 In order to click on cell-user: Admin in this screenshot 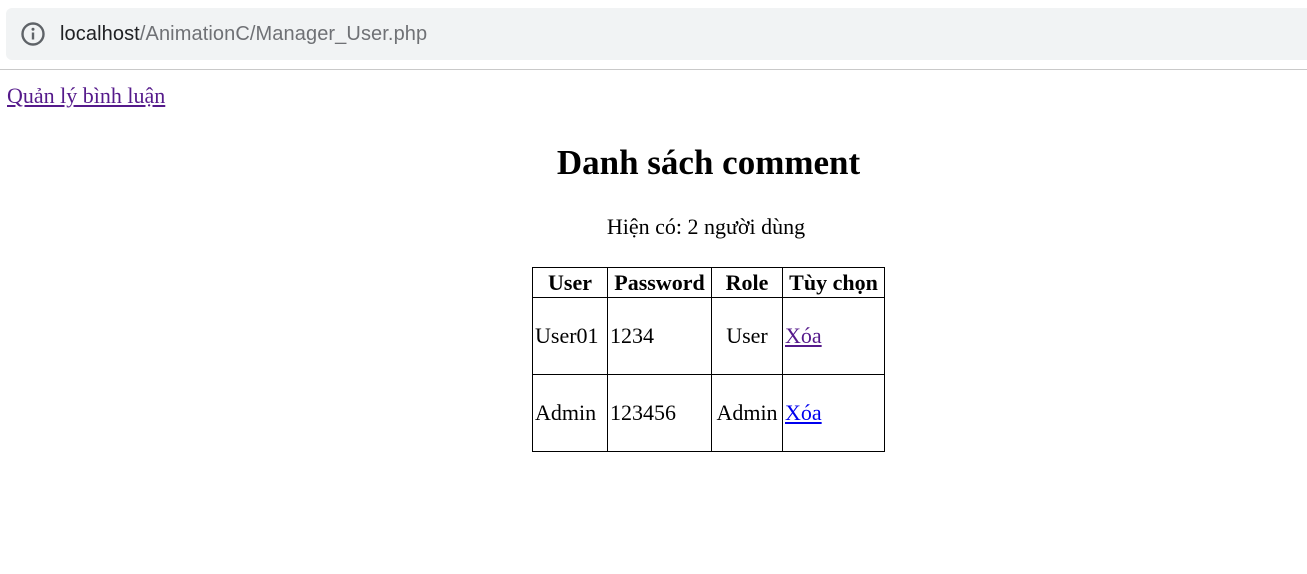, I will do `click(570, 413)`.